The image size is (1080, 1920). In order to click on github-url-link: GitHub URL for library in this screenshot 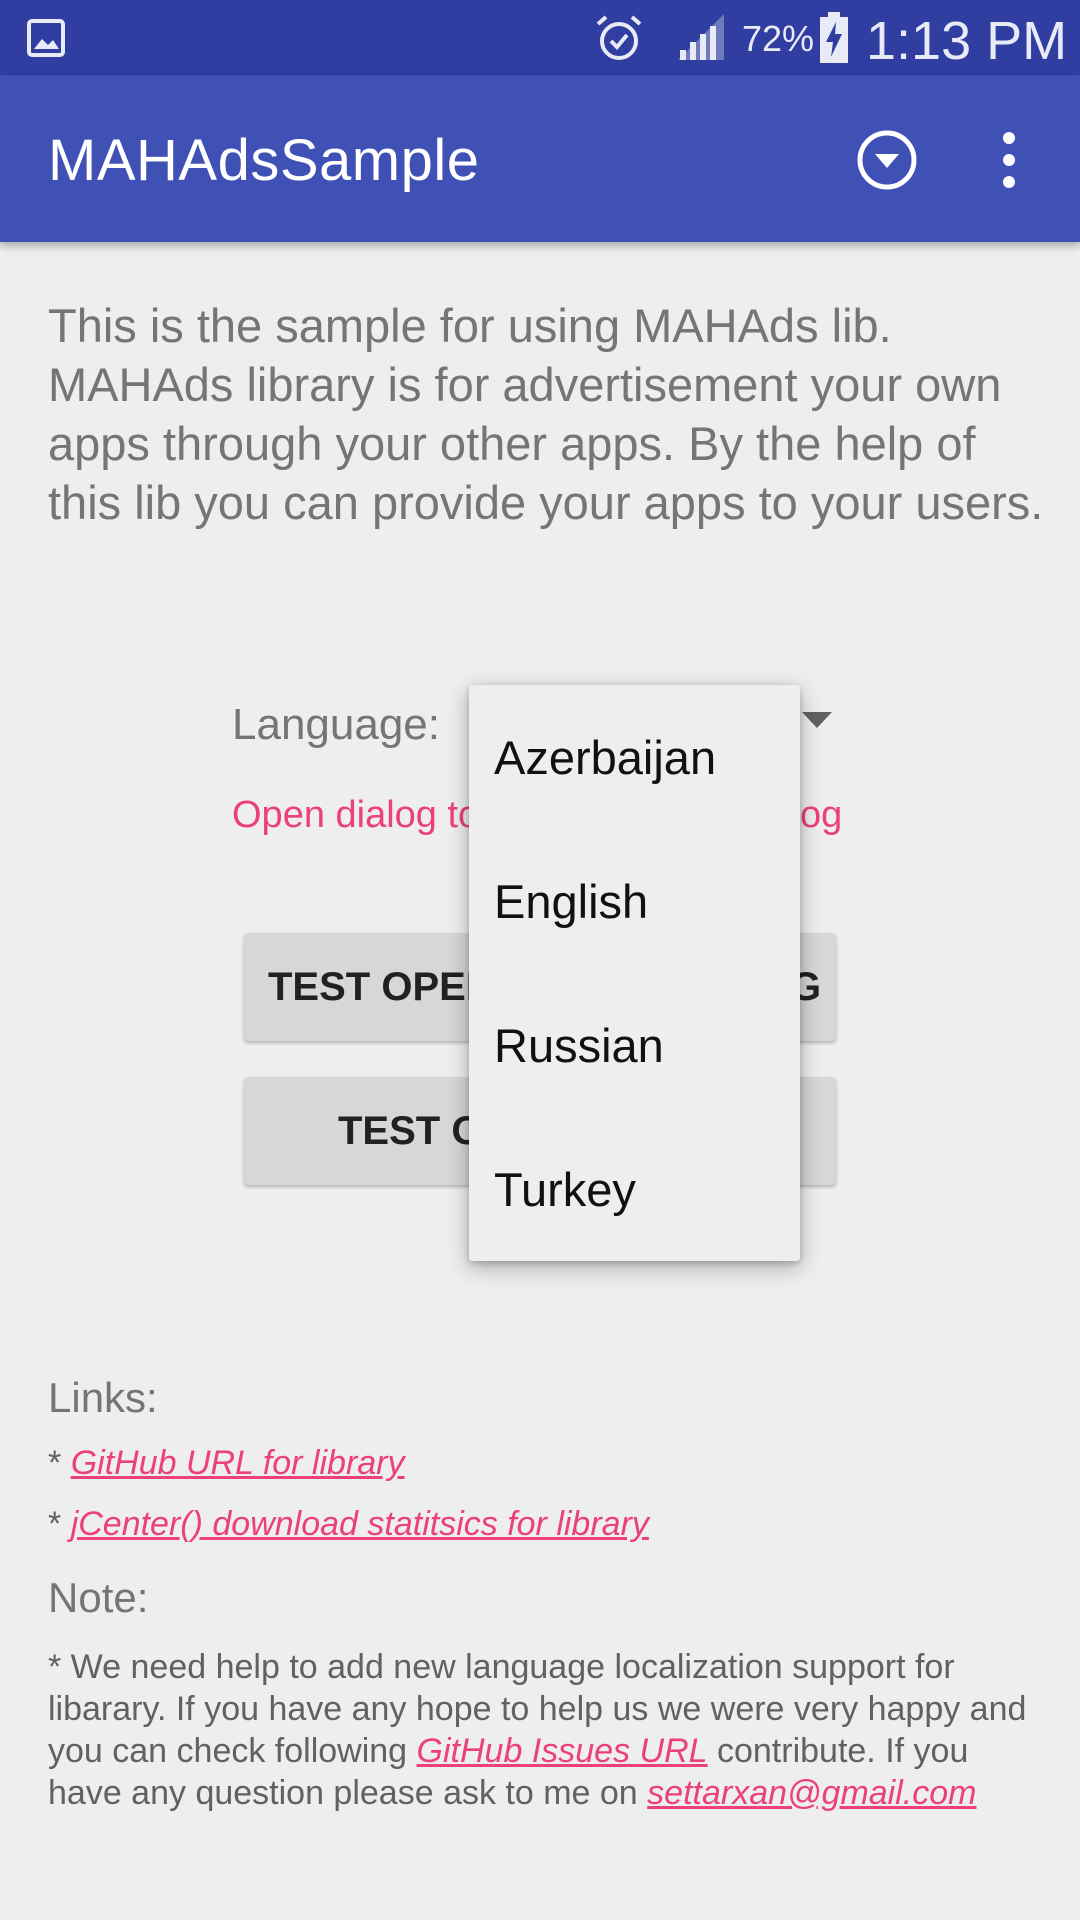, I will do `click(238, 1463)`.